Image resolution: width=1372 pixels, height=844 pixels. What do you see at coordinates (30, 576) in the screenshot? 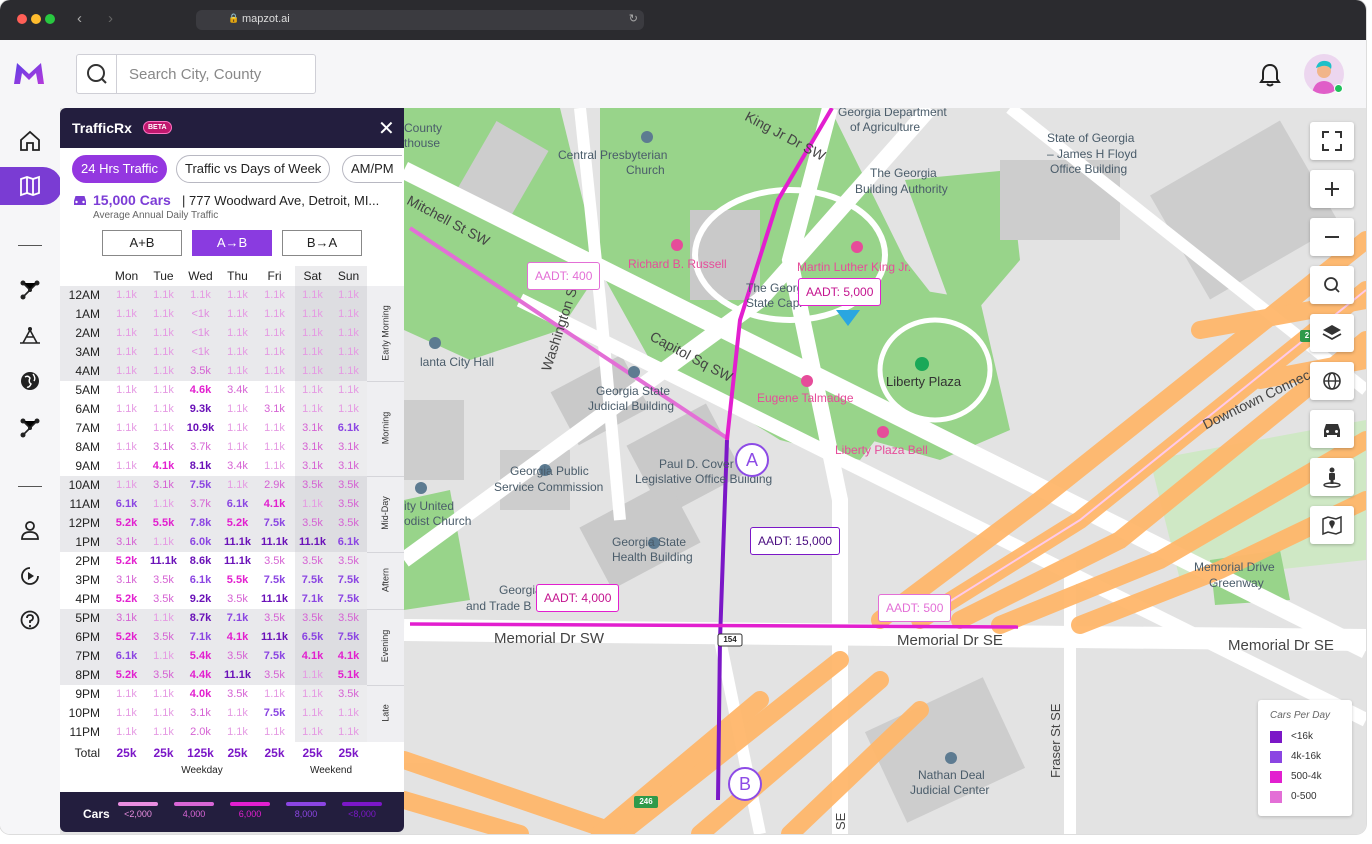
I see `play-icon` at bounding box center [30, 576].